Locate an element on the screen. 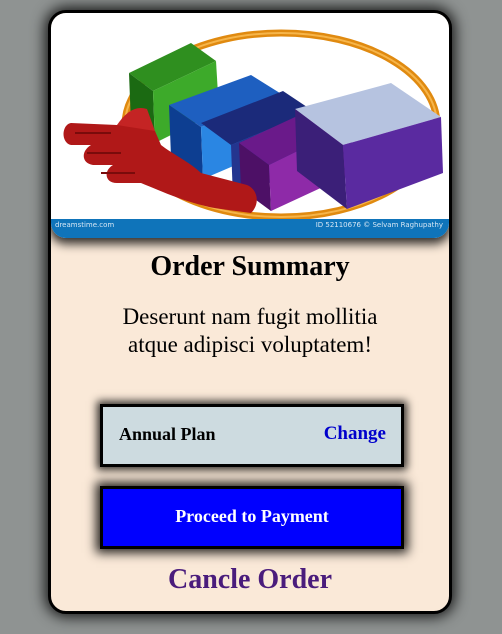  plan-summary-box: Annual Plan Change is located at coordinates (252, 435).